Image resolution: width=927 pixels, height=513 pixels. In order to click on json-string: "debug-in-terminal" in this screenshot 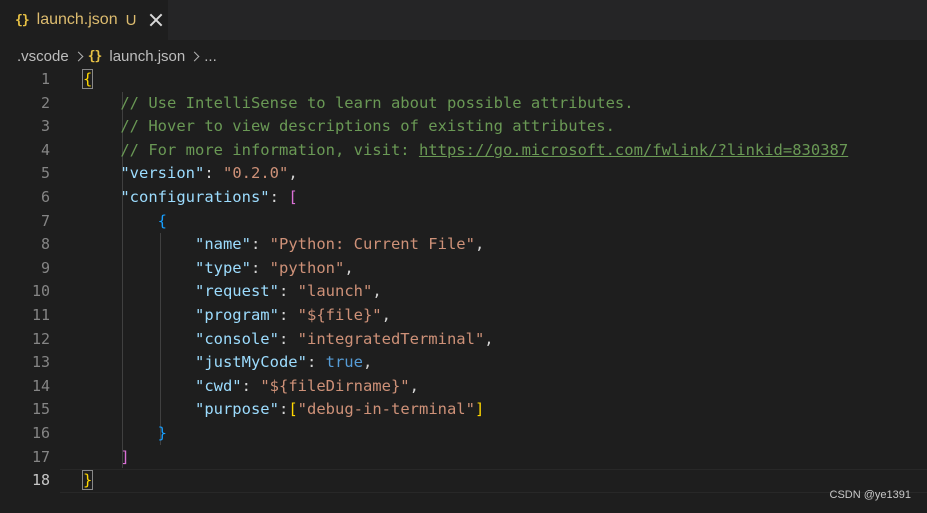, I will do `click(386, 409)`.